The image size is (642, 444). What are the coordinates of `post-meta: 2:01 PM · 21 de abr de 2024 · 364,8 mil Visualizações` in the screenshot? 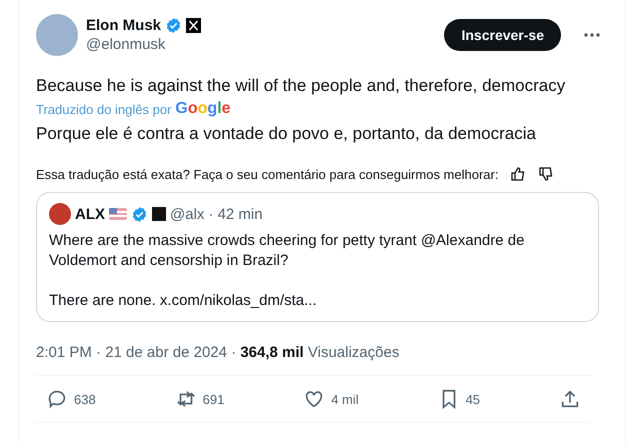 It's located at (218, 352).